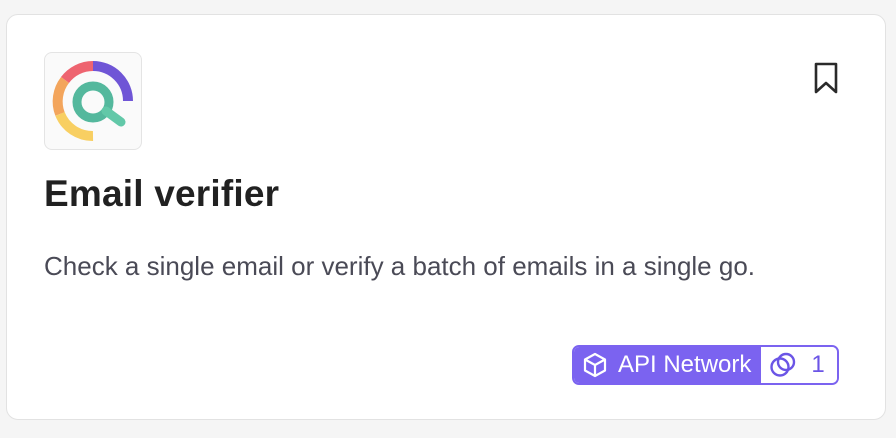 This screenshot has height=438, width=896. I want to click on cube-icon, so click(595, 365).